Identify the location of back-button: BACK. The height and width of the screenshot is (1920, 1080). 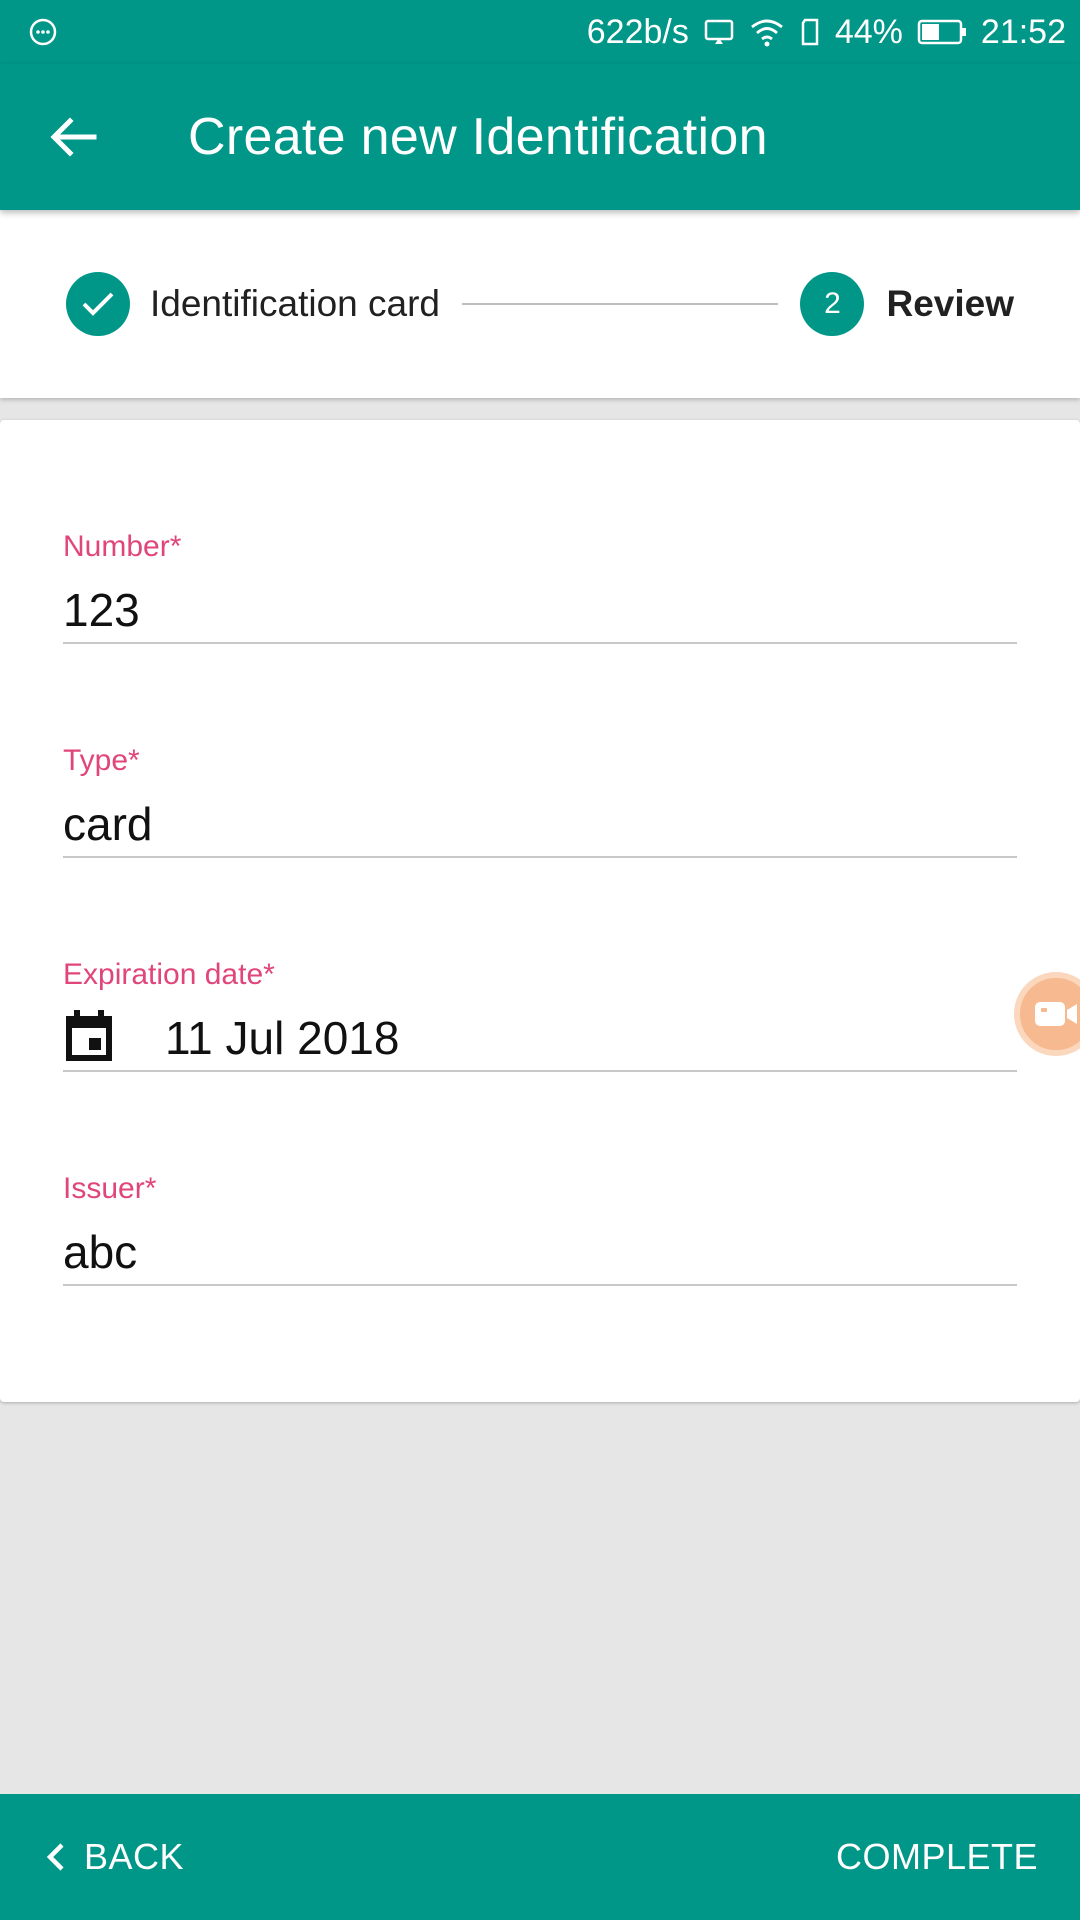
(112, 1857).